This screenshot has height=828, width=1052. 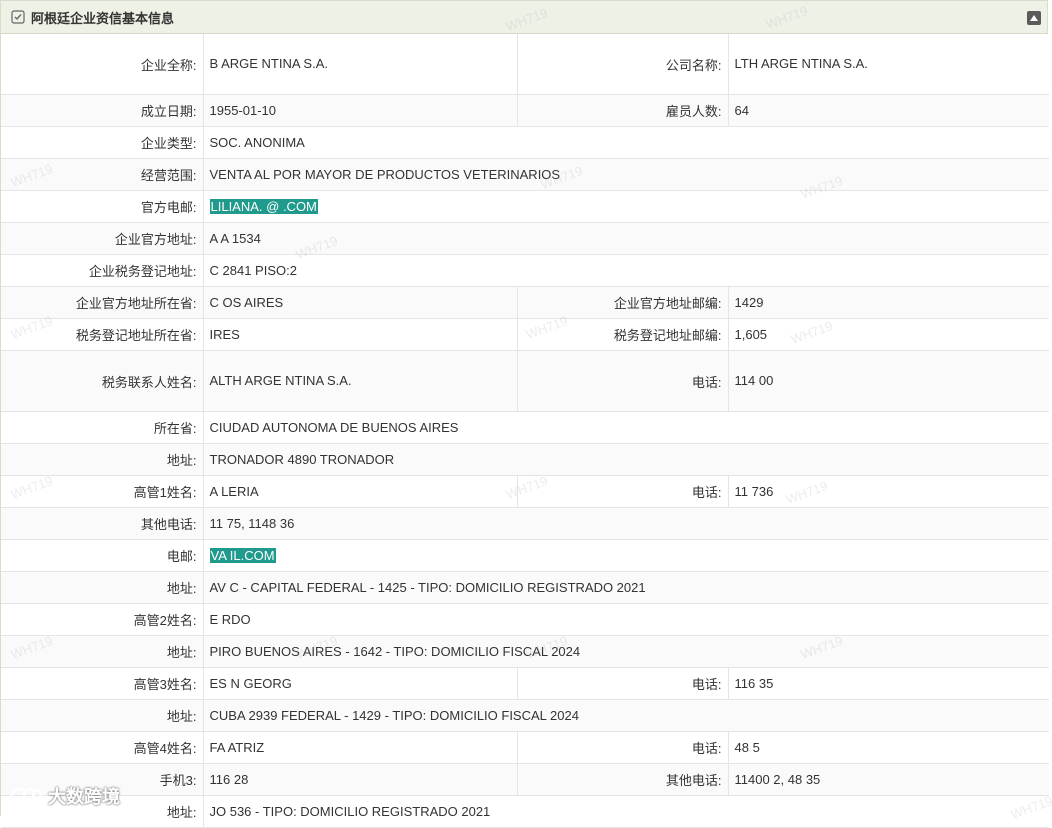 I want to click on field-value: SOC. ANONIMA, so click(x=626, y=142).